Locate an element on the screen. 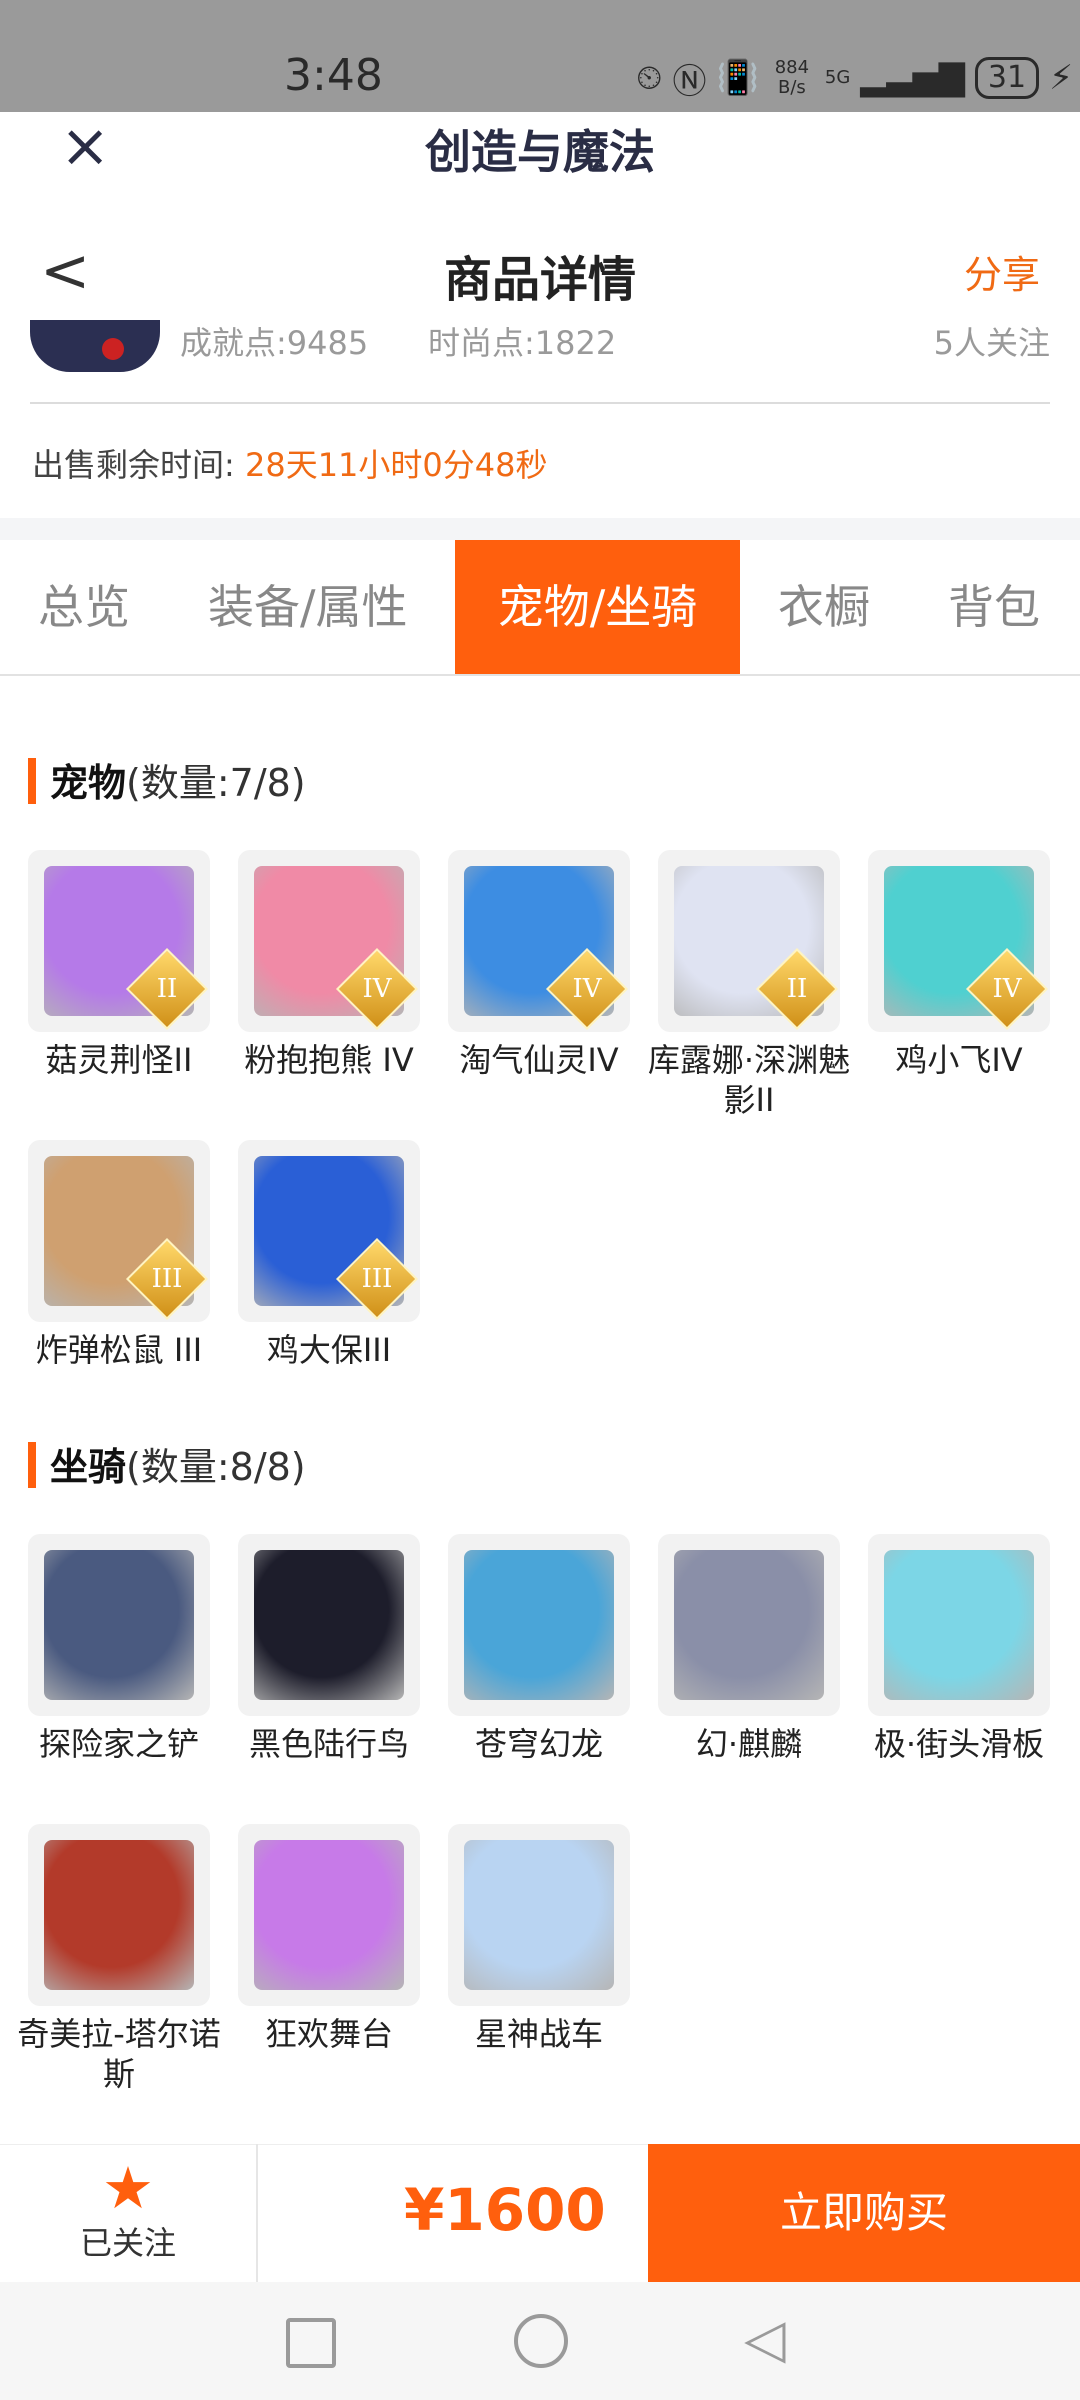  status-time: 3:48 is located at coordinates (333, 75).